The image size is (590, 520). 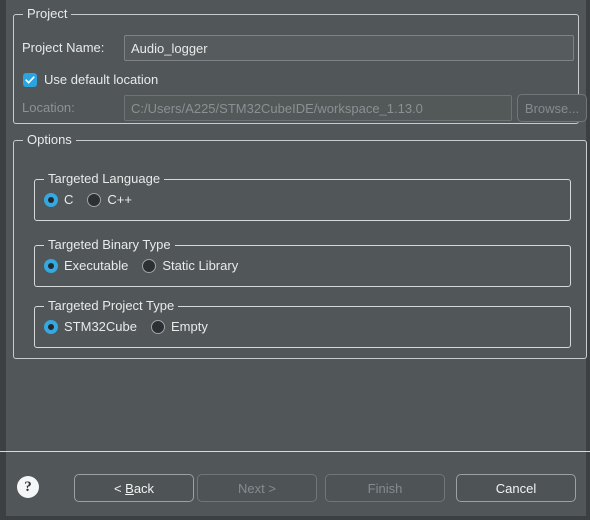 What do you see at coordinates (318, 108) in the screenshot?
I see `location-input` at bounding box center [318, 108].